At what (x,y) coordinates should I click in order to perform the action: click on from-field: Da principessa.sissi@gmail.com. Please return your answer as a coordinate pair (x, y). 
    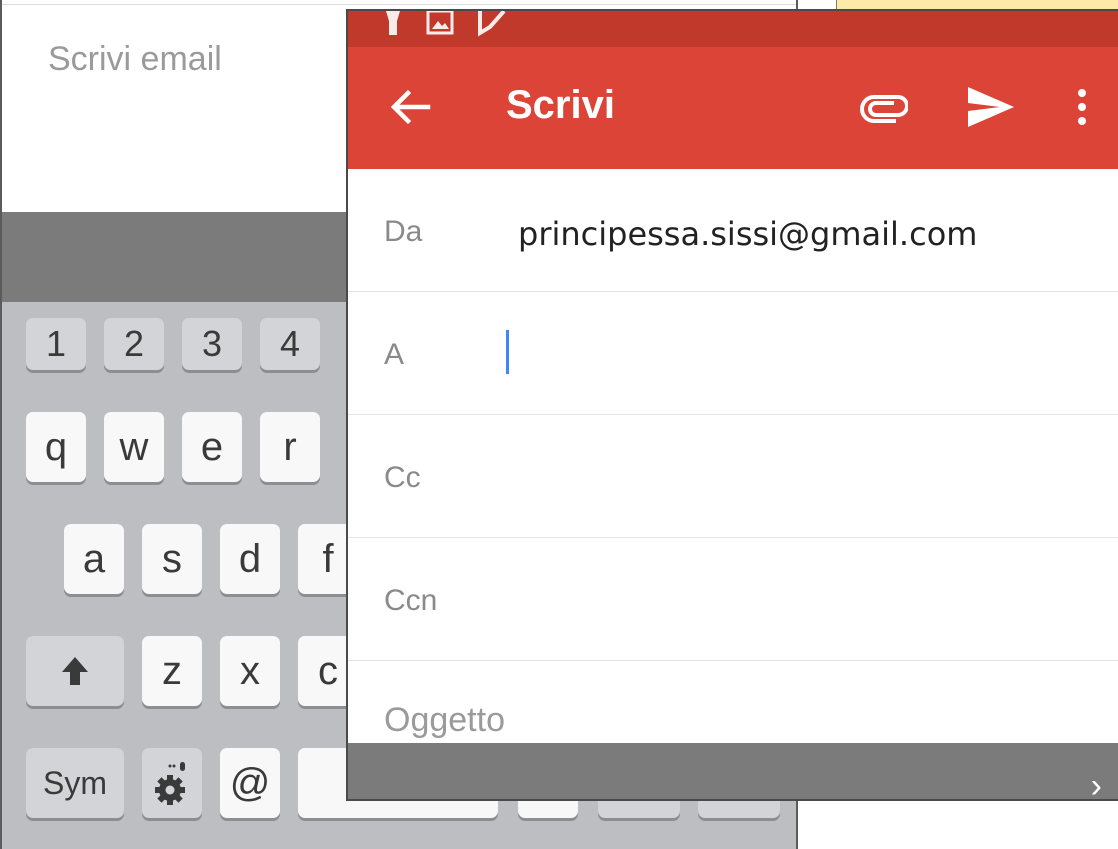
    Looking at the image, I should click on (733, 230).